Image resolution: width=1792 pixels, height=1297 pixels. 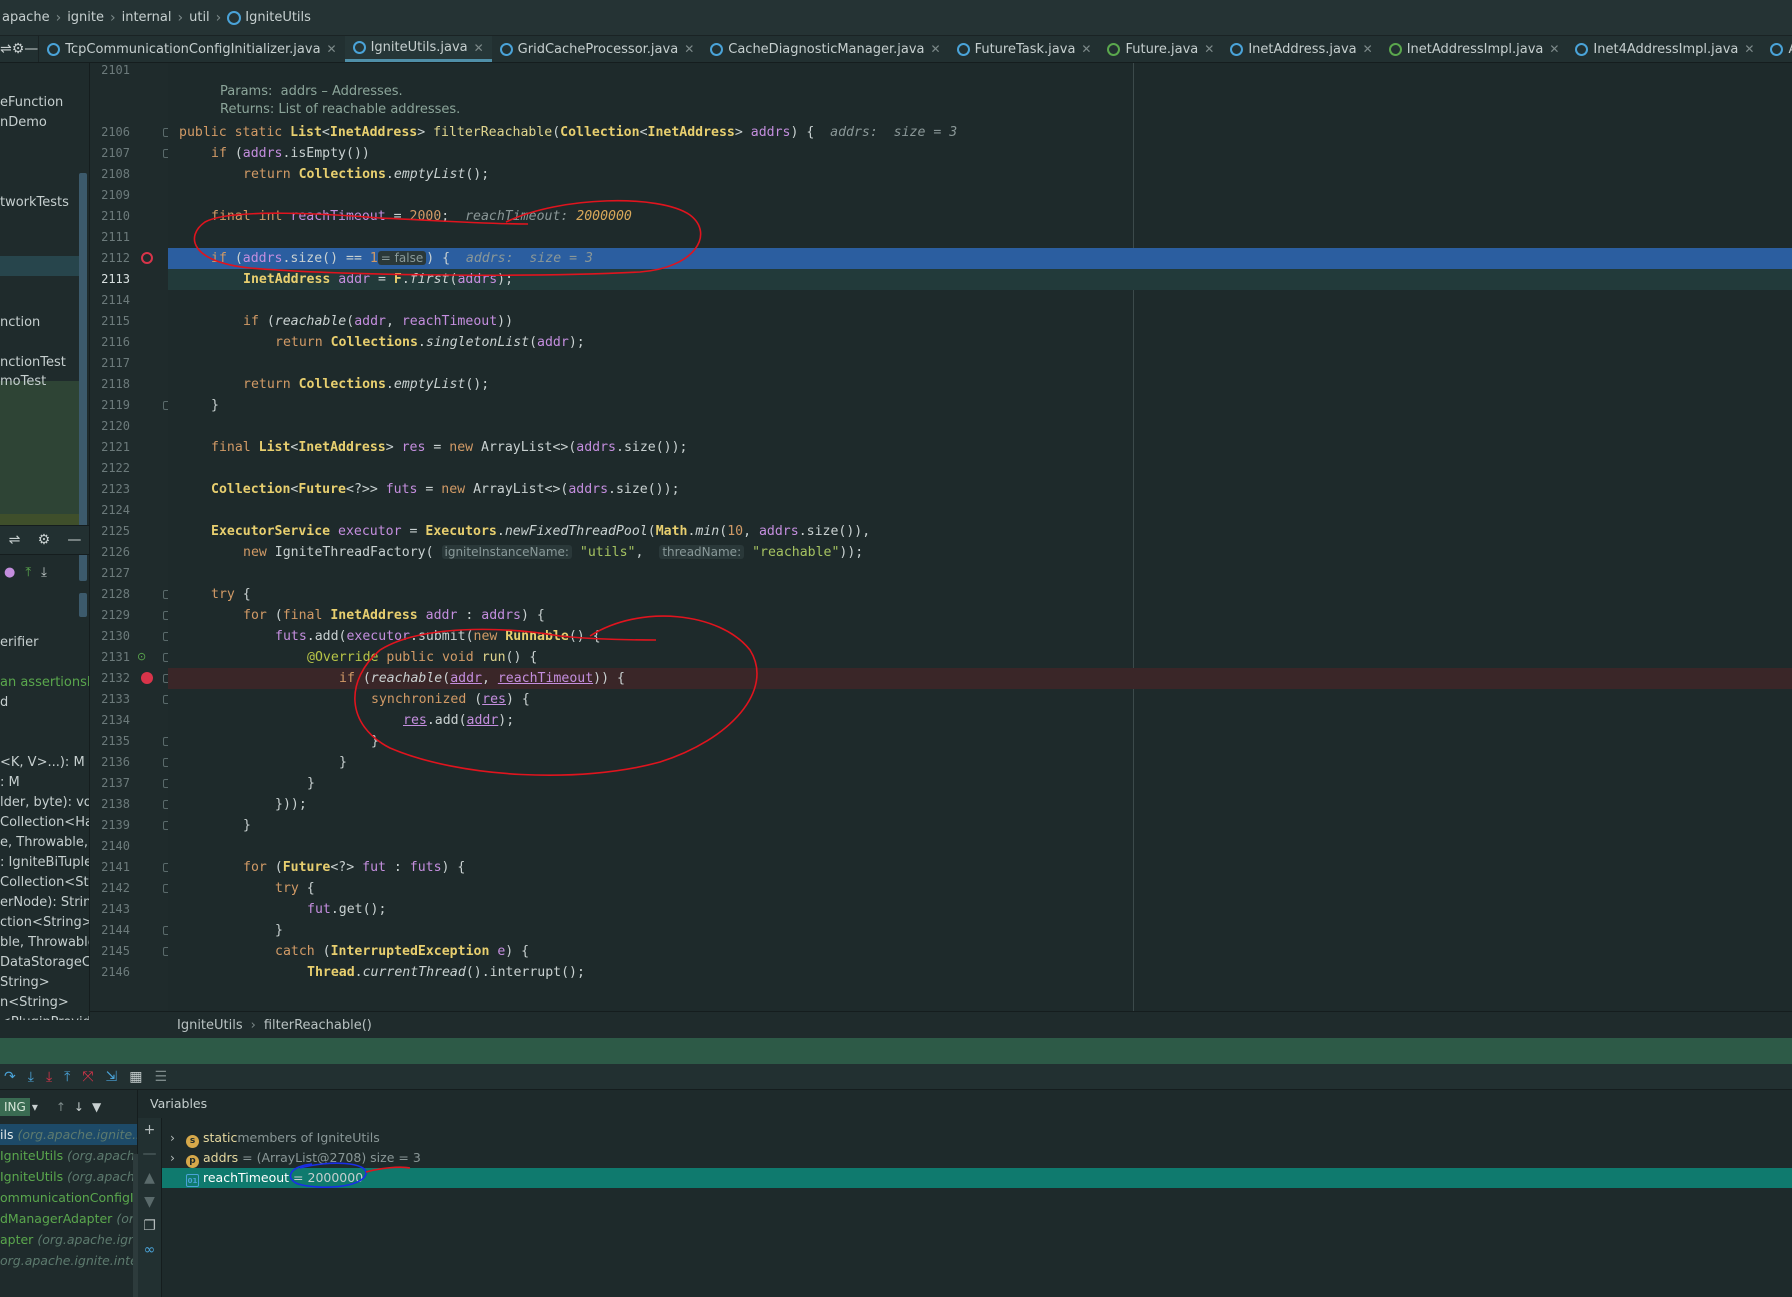 What do you see at coordinates (25, 982) in the screenshot?
I see `structure-member-item: String>` at bounding box center [25, 982].